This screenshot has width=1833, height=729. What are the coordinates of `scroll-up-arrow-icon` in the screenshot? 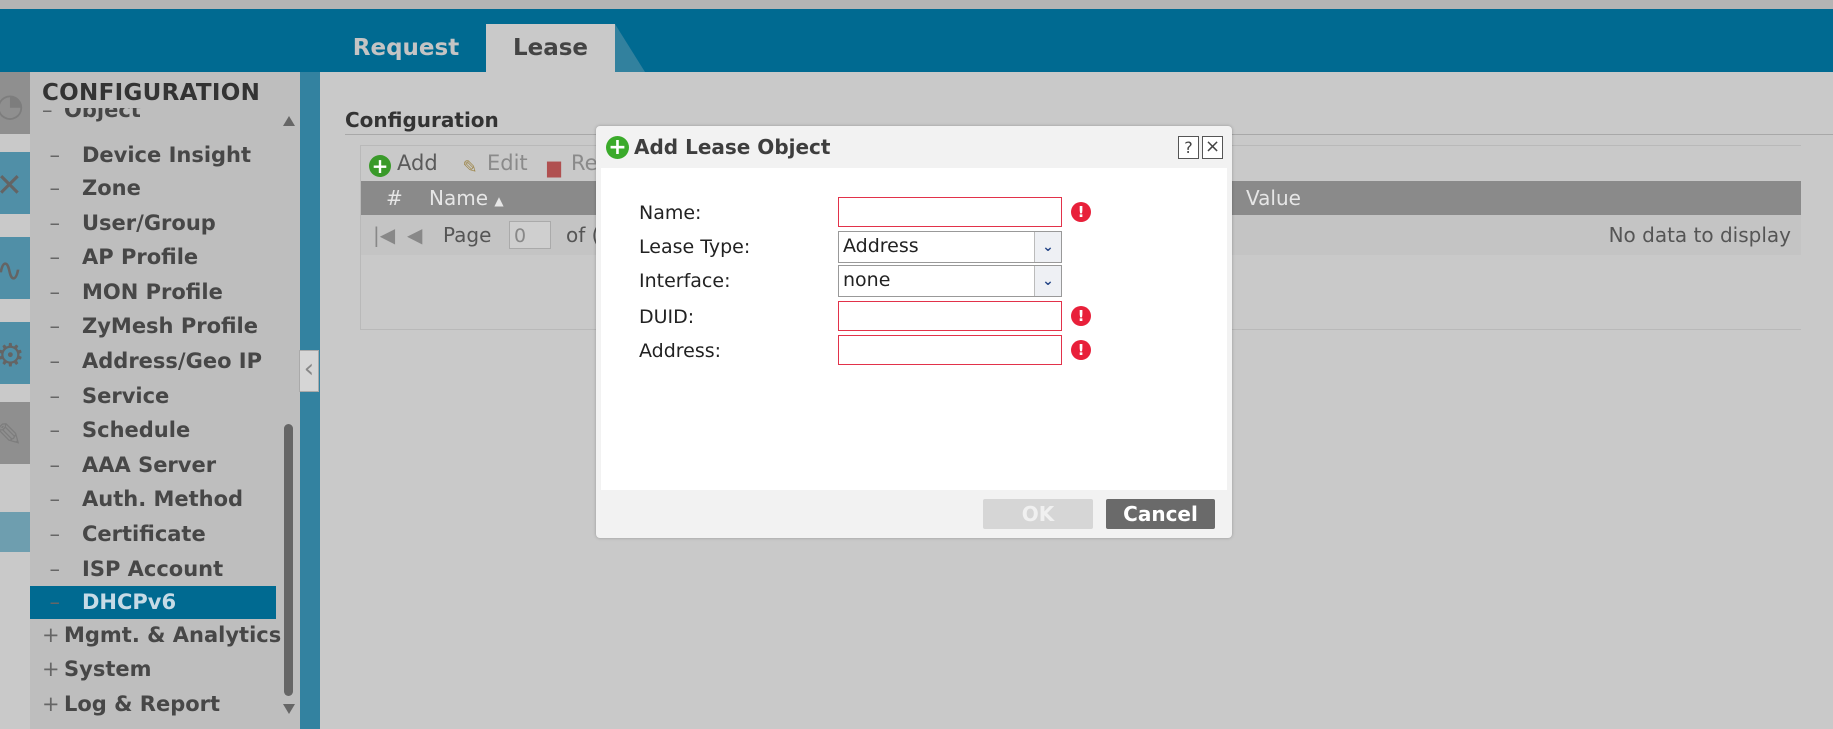 It's located at (289, 121).